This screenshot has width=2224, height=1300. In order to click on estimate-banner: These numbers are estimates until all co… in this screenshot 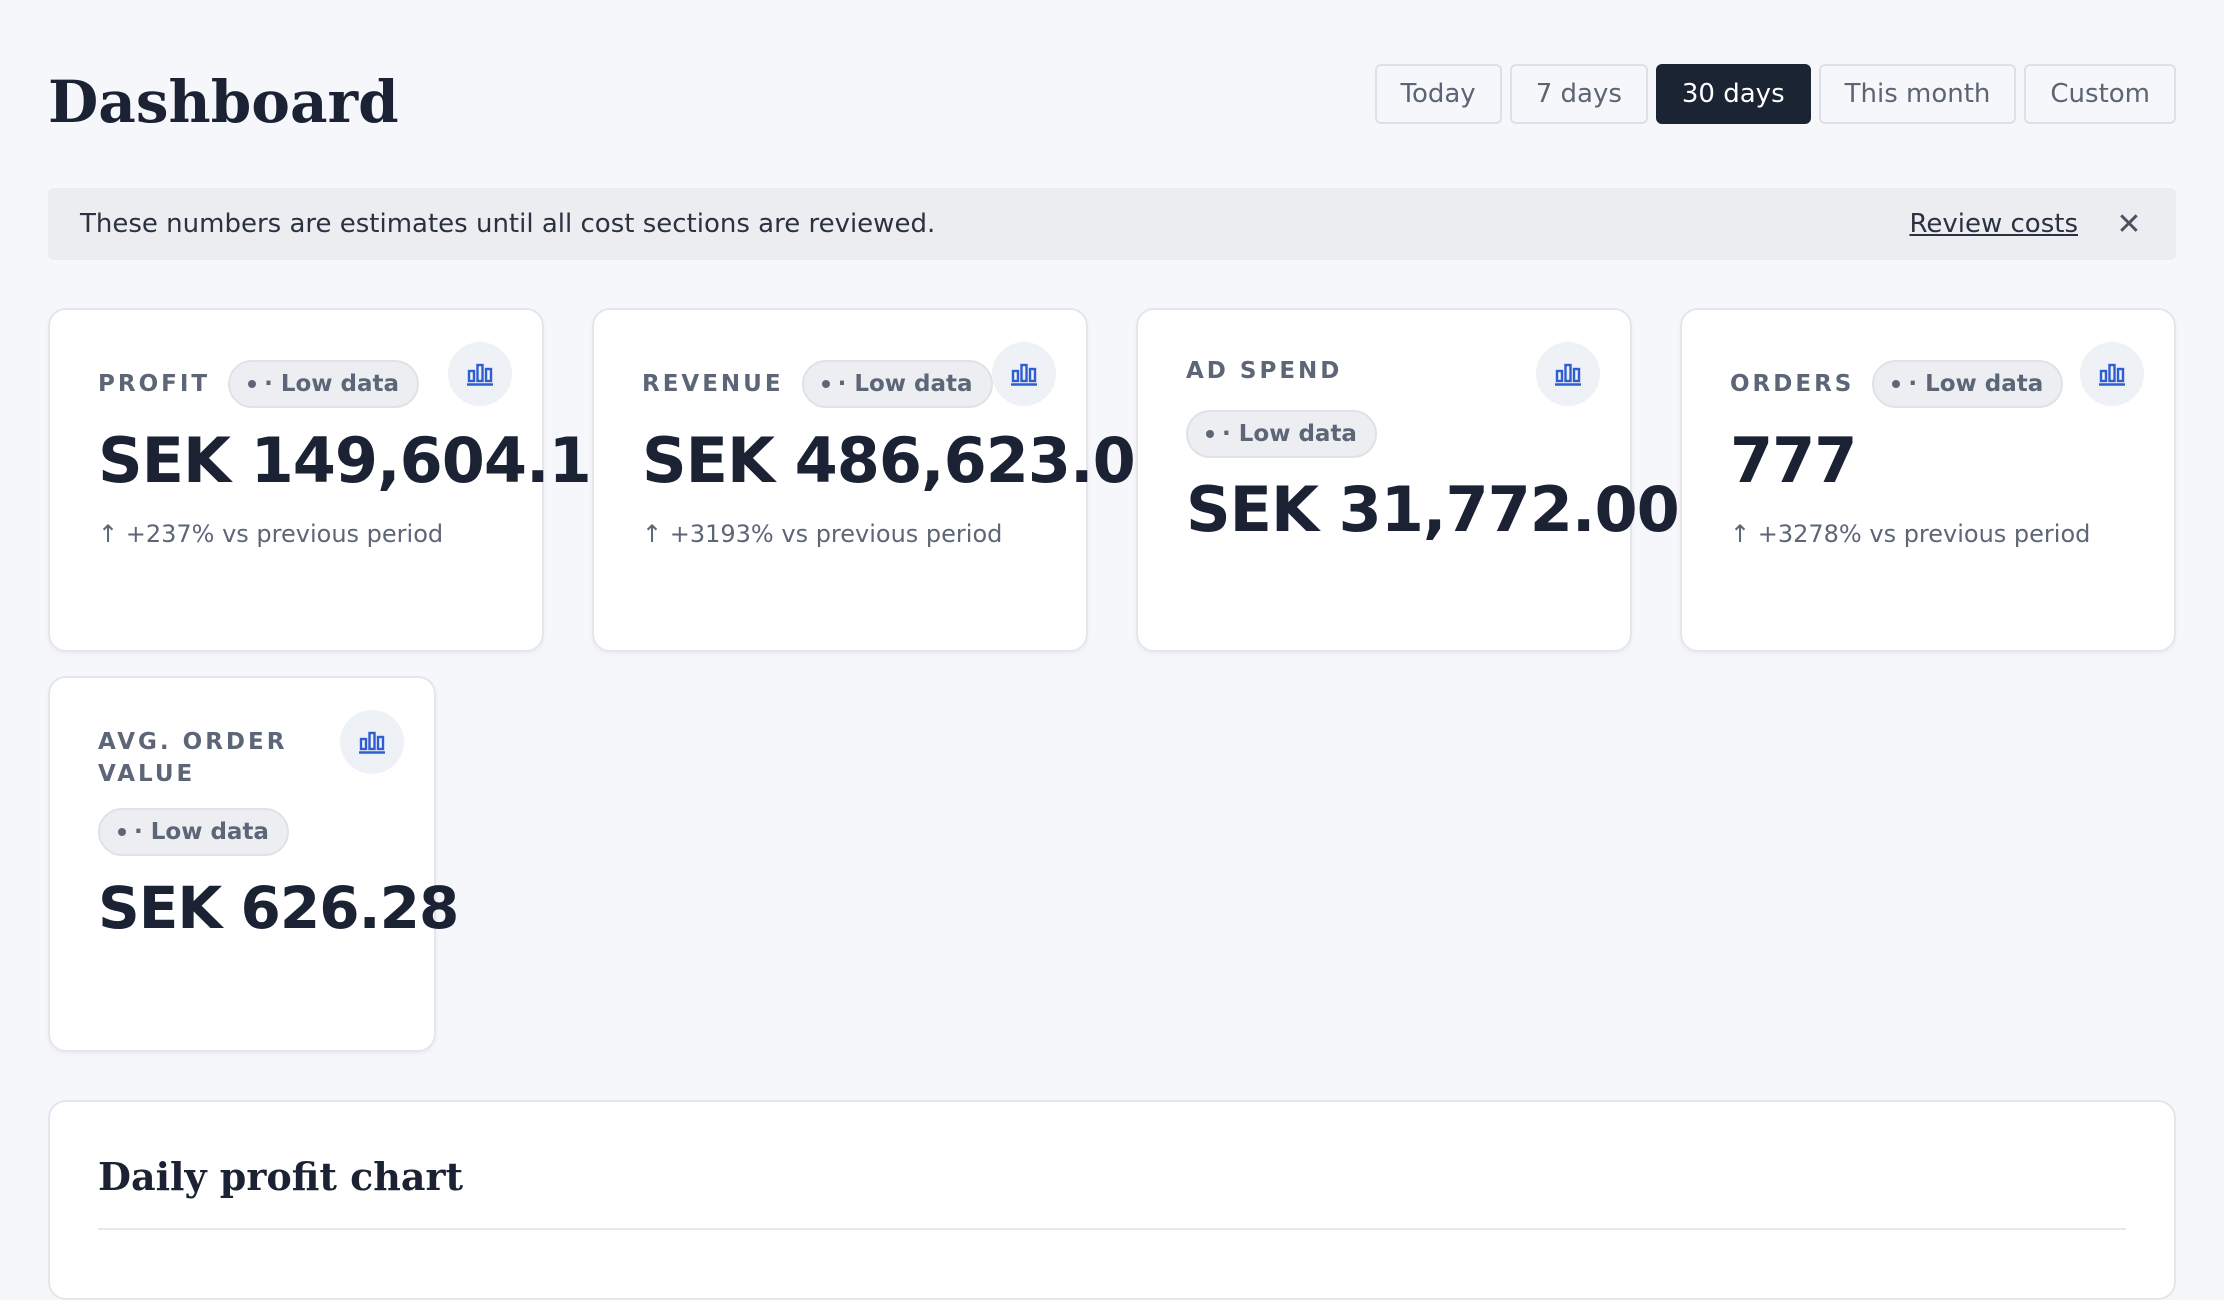, I will do `click(1112, 224)`.